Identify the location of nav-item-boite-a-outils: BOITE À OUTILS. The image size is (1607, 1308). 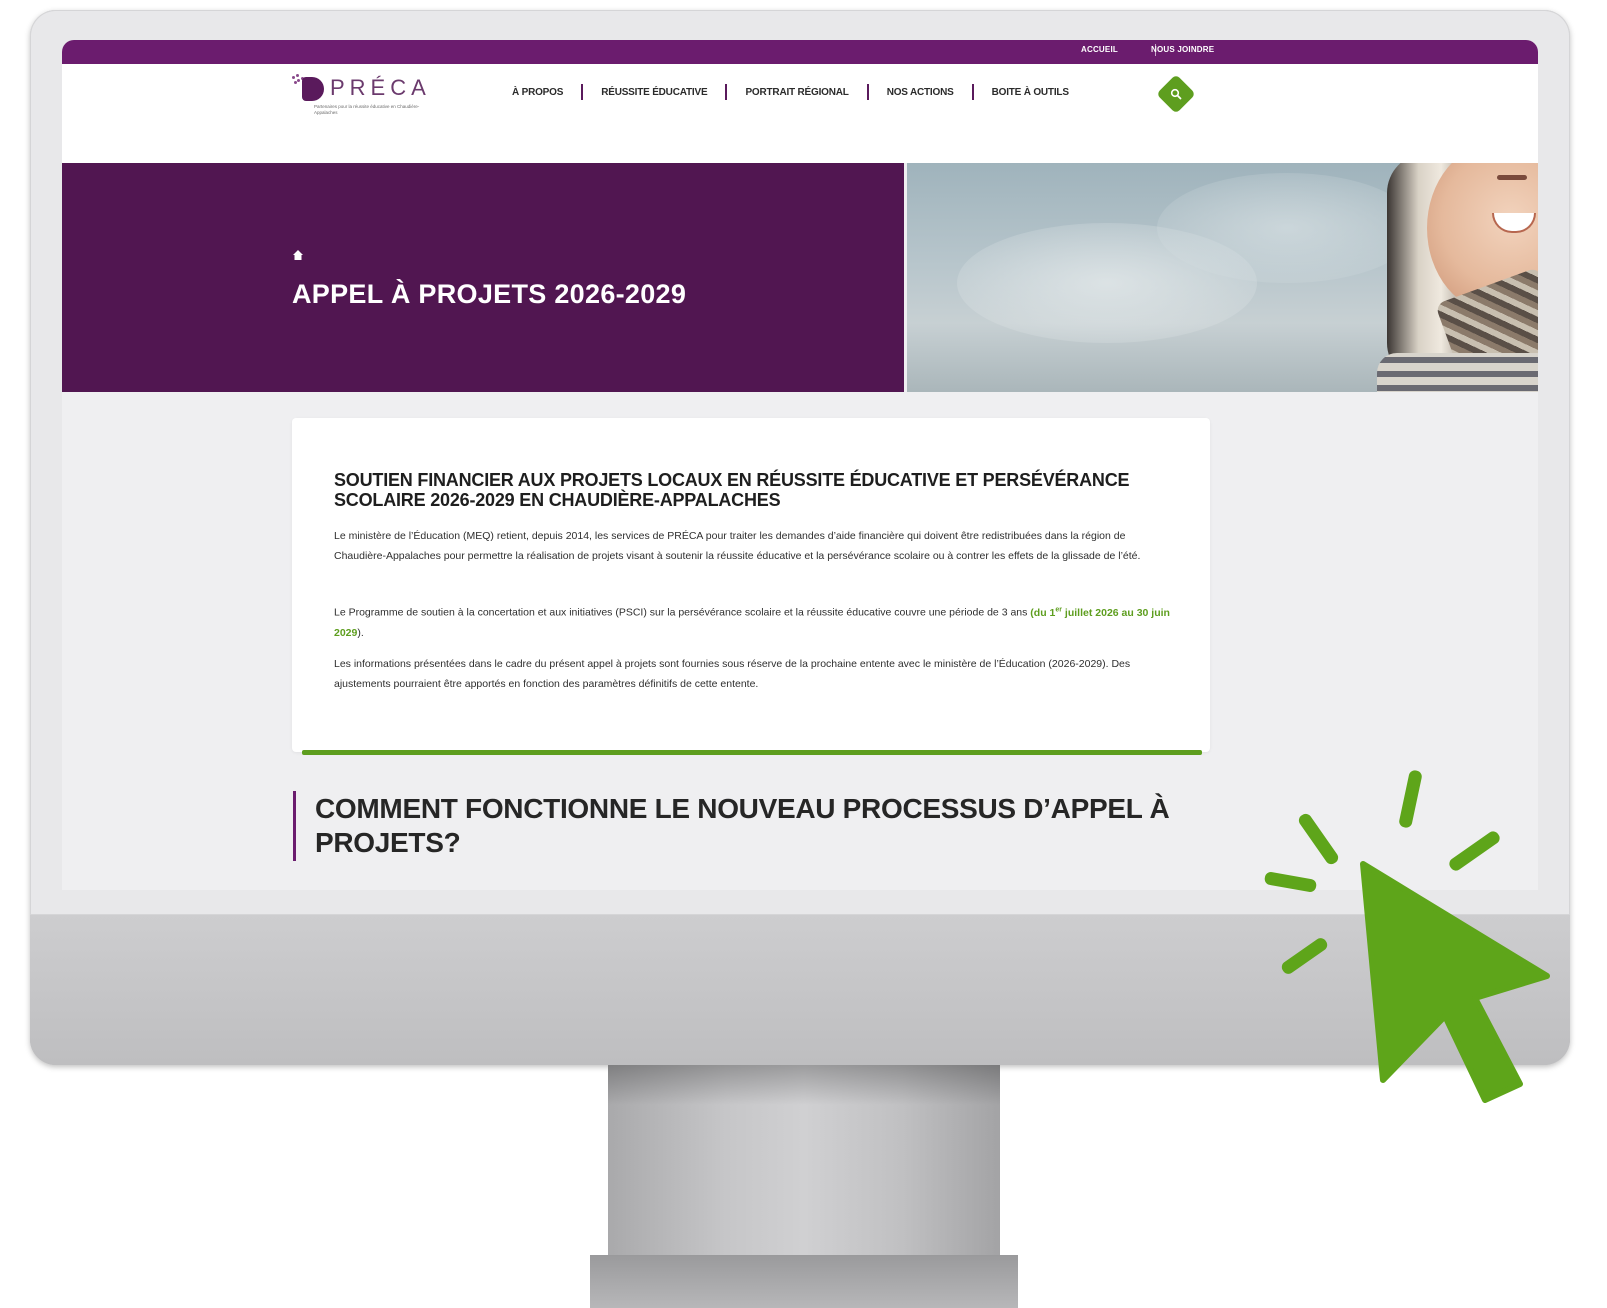
(1030, 92).